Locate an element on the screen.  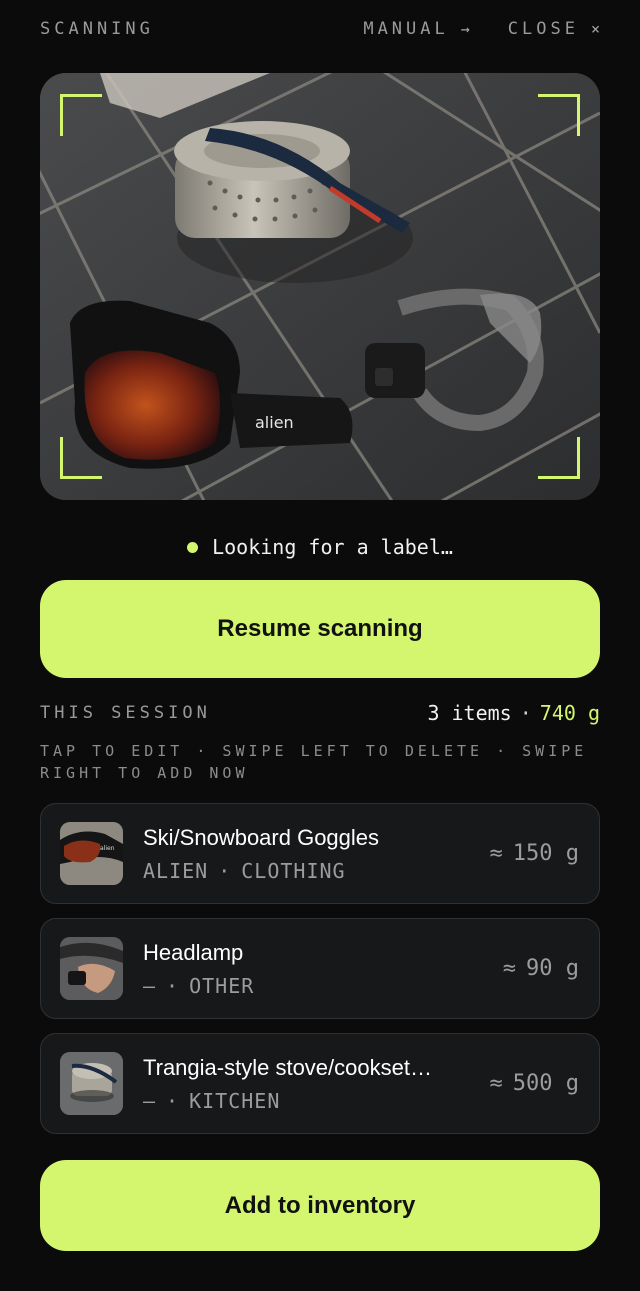
close-button: CLOSE × is located at coordinates (554, 29).